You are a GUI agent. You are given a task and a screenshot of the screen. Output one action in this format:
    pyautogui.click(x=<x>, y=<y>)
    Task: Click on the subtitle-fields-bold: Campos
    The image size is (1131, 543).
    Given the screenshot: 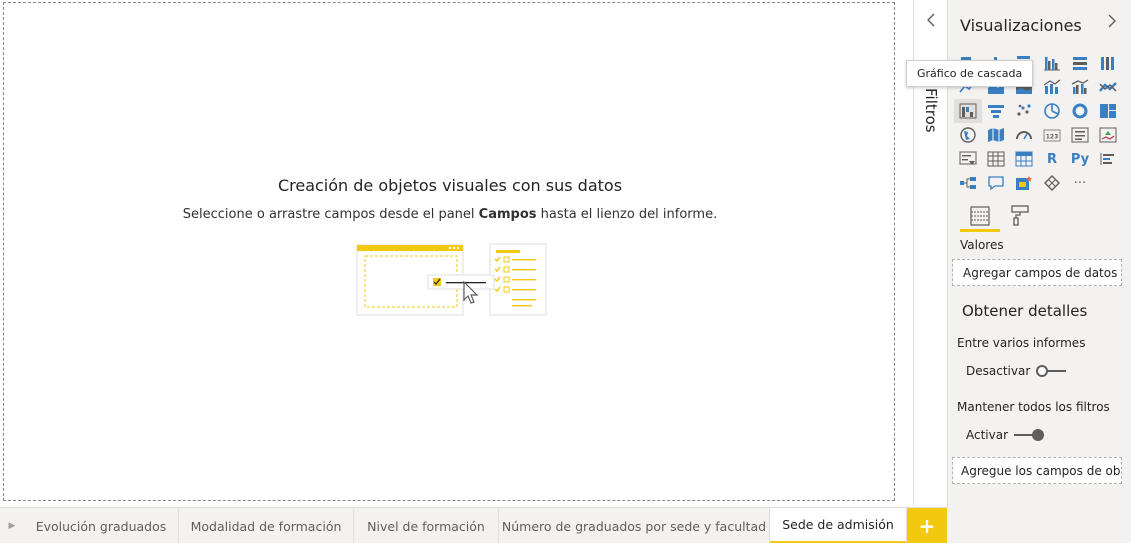 What is the action you would take?
    pyautogui.click(x=507, y=214)
    